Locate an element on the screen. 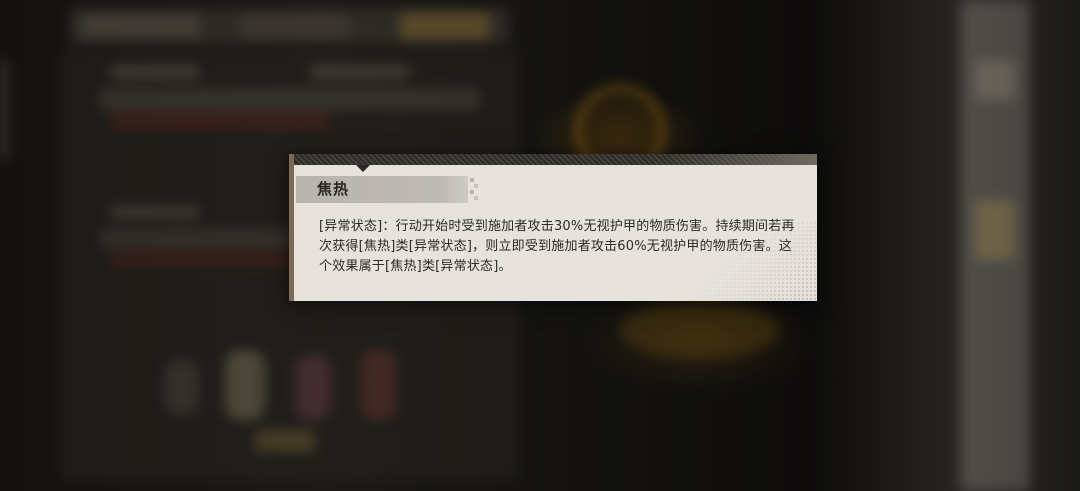 The width and height of the screenshot is (1080, 491). background-glow is located at coordinates (700, 330).